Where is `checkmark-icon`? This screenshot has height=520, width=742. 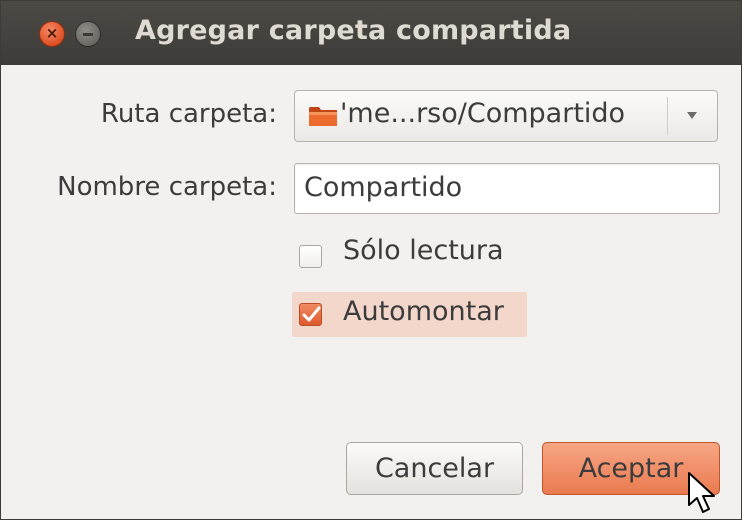 checkmark-icon is located at coordinates (311, 314).